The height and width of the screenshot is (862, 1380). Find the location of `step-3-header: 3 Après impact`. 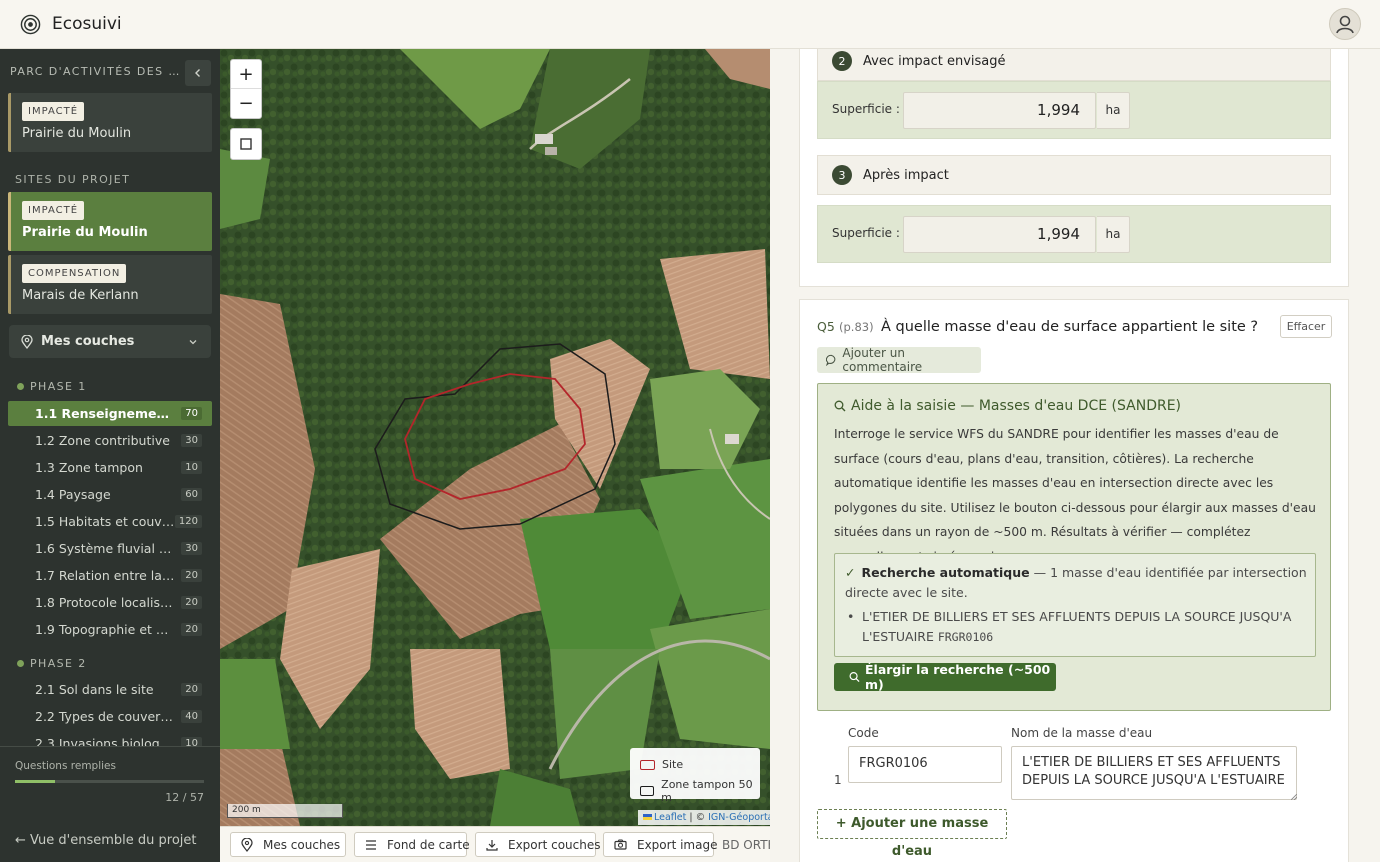

step-3-header: 3 Après impact is located at coordinates (1074, 175).